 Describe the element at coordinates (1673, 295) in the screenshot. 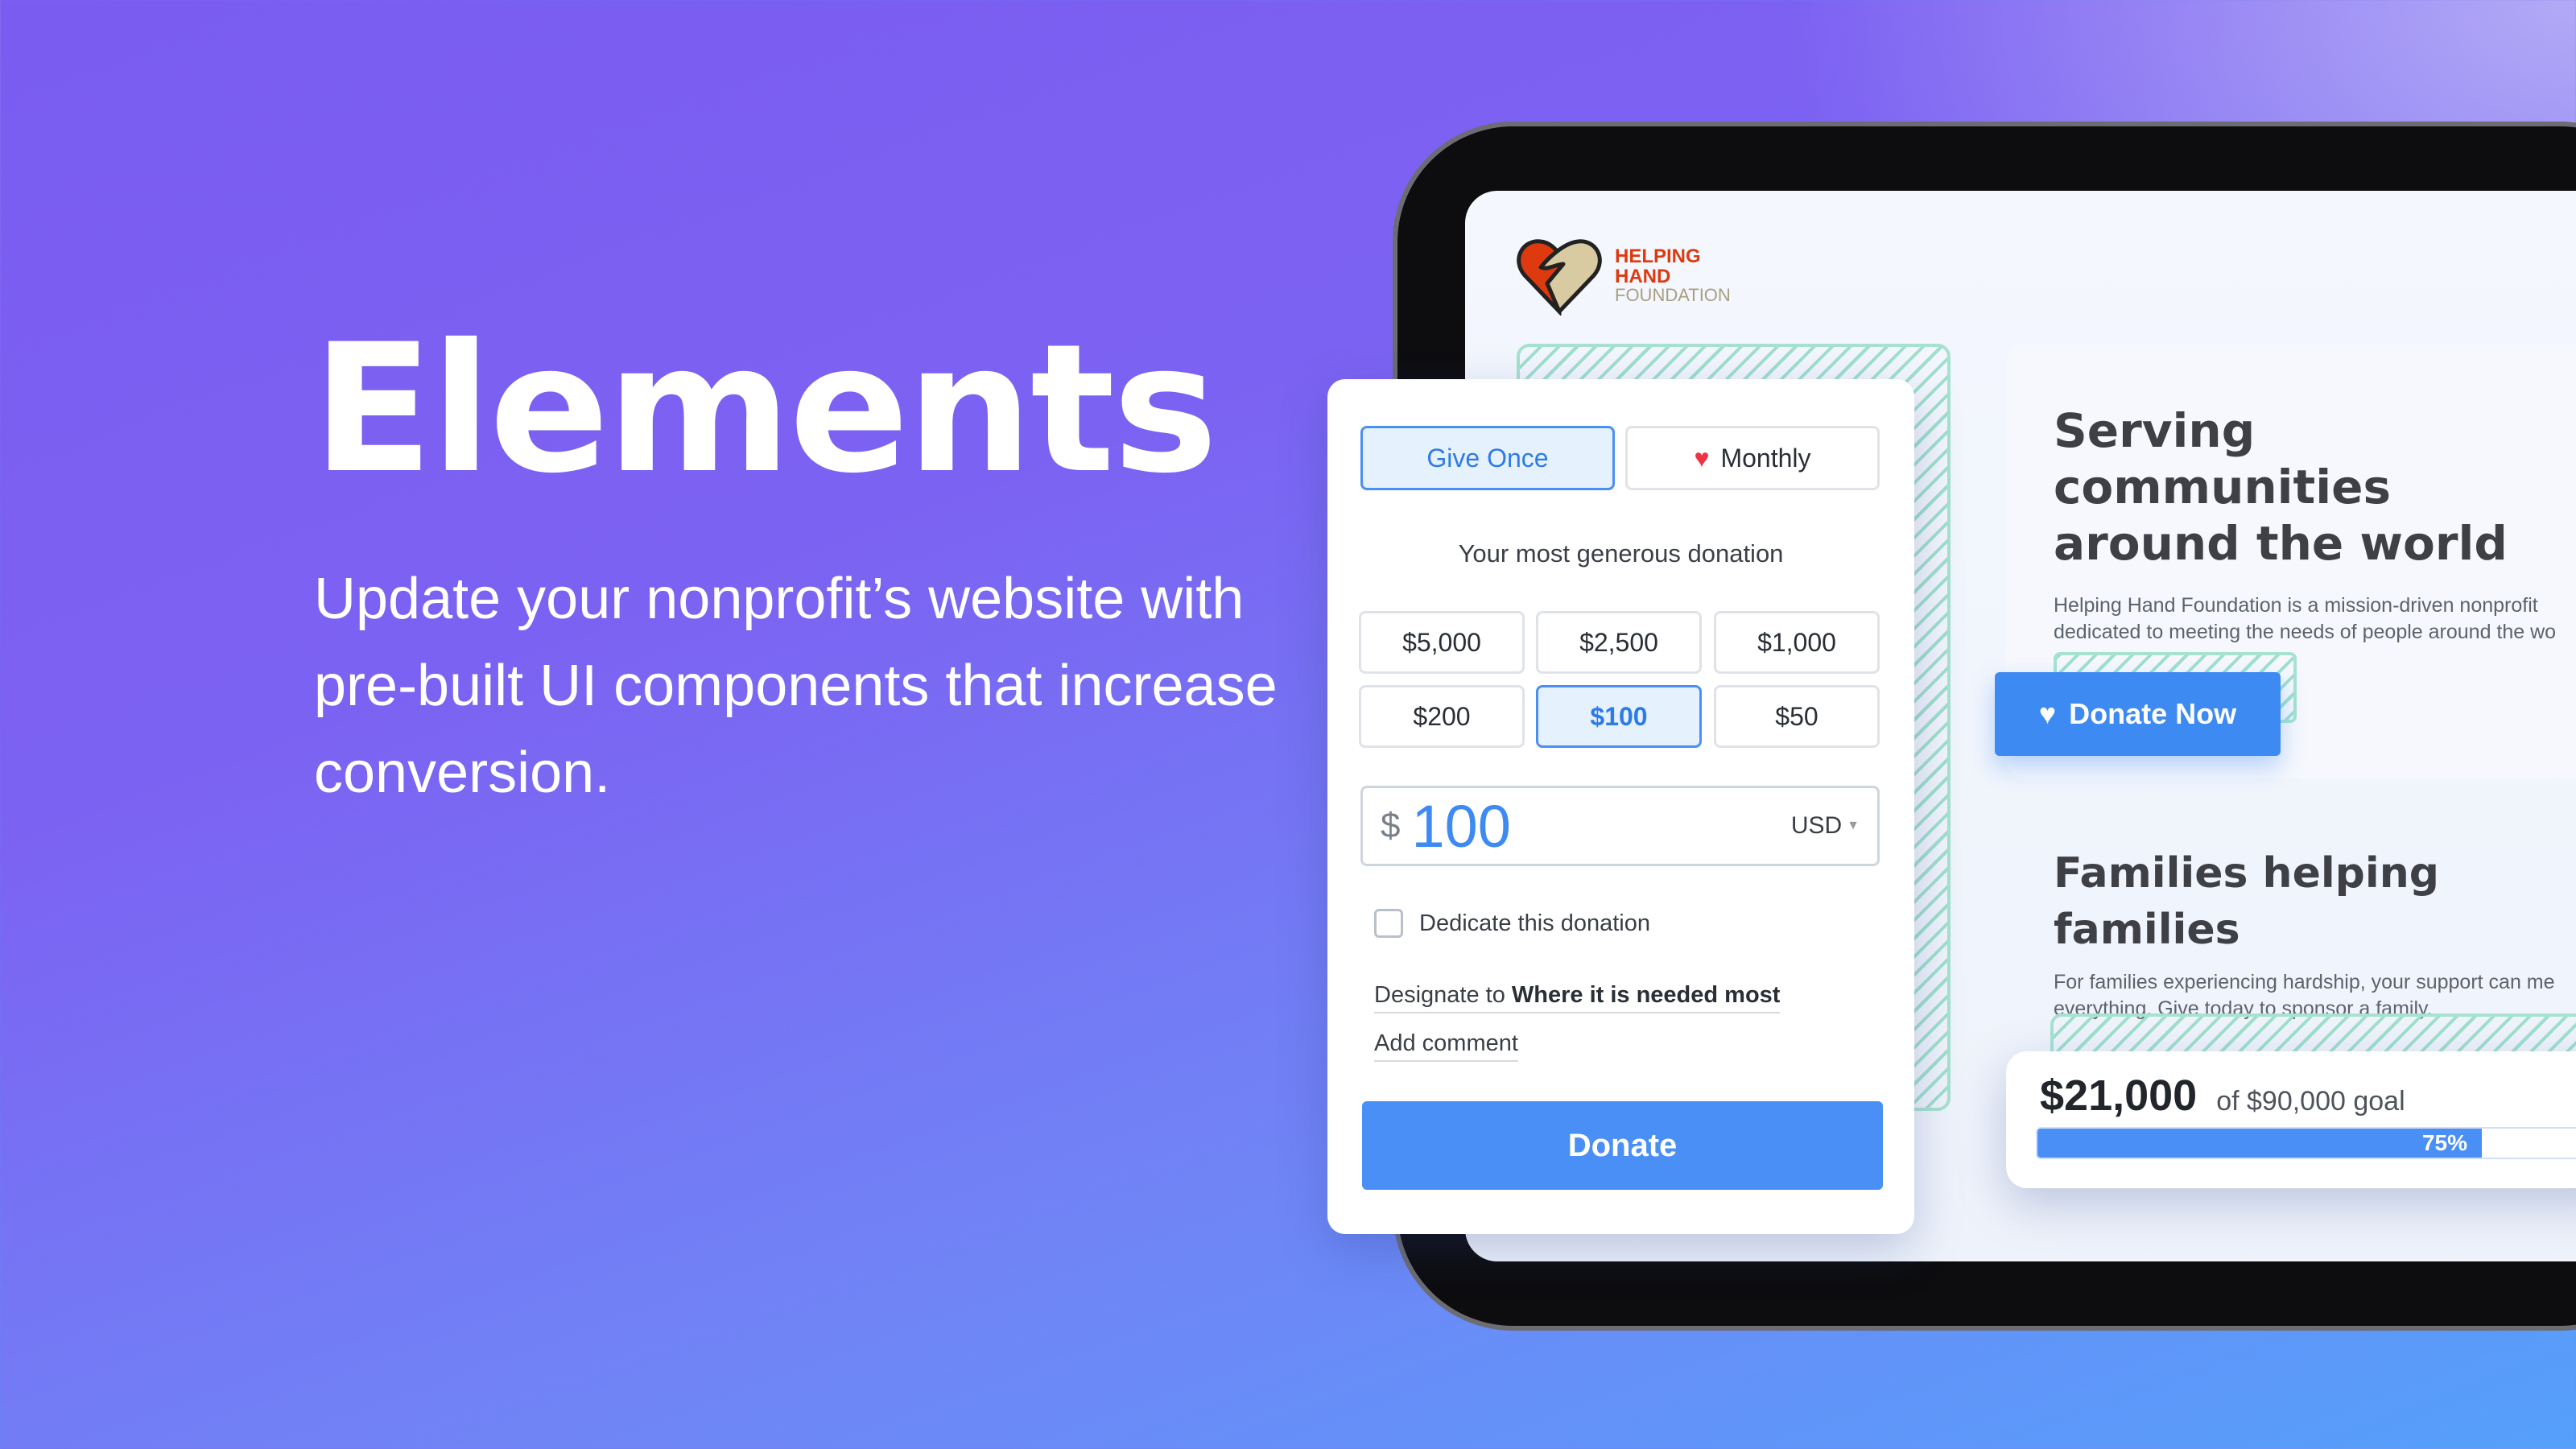

I see `logo-line3: FOUNDATION` at that location.